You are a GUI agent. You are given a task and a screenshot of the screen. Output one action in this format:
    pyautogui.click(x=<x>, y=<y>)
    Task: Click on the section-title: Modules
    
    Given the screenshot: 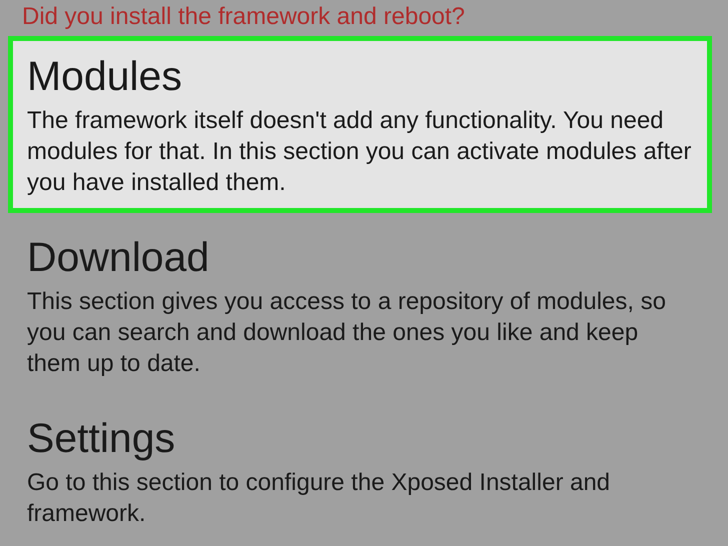 What is the action you would take?
    pyautogui.click(x=105, y=76)
    